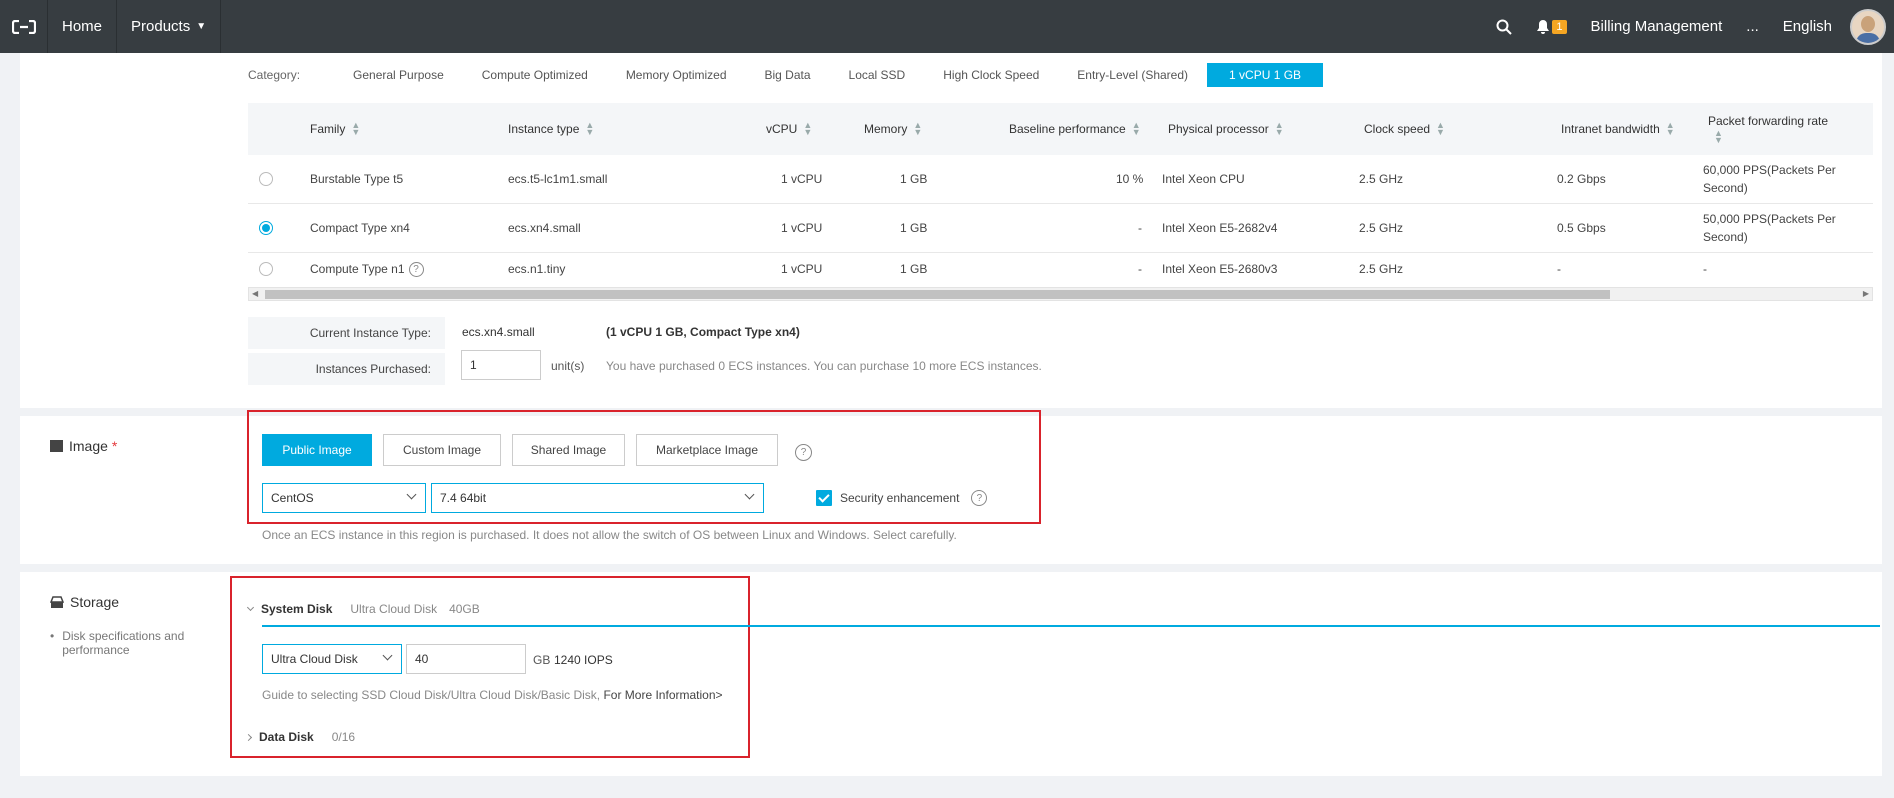 Image resolution: width=1894 pixels, height=798 pixels. I want to click on cell-processor: Intel Xeon E5-2680v3, so click(1220, 269).